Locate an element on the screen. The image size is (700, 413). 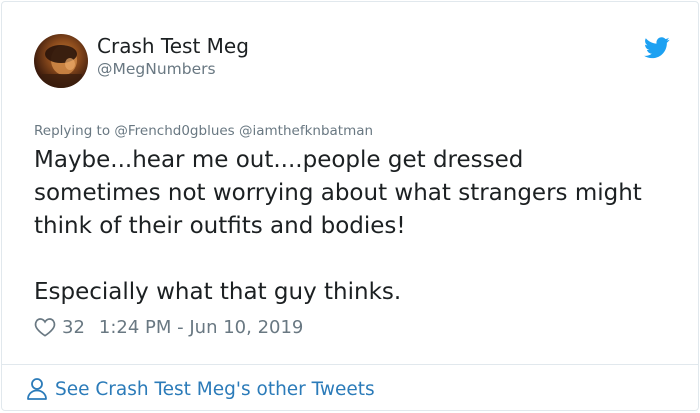
avatar-image is located at coordinates (62, 66).